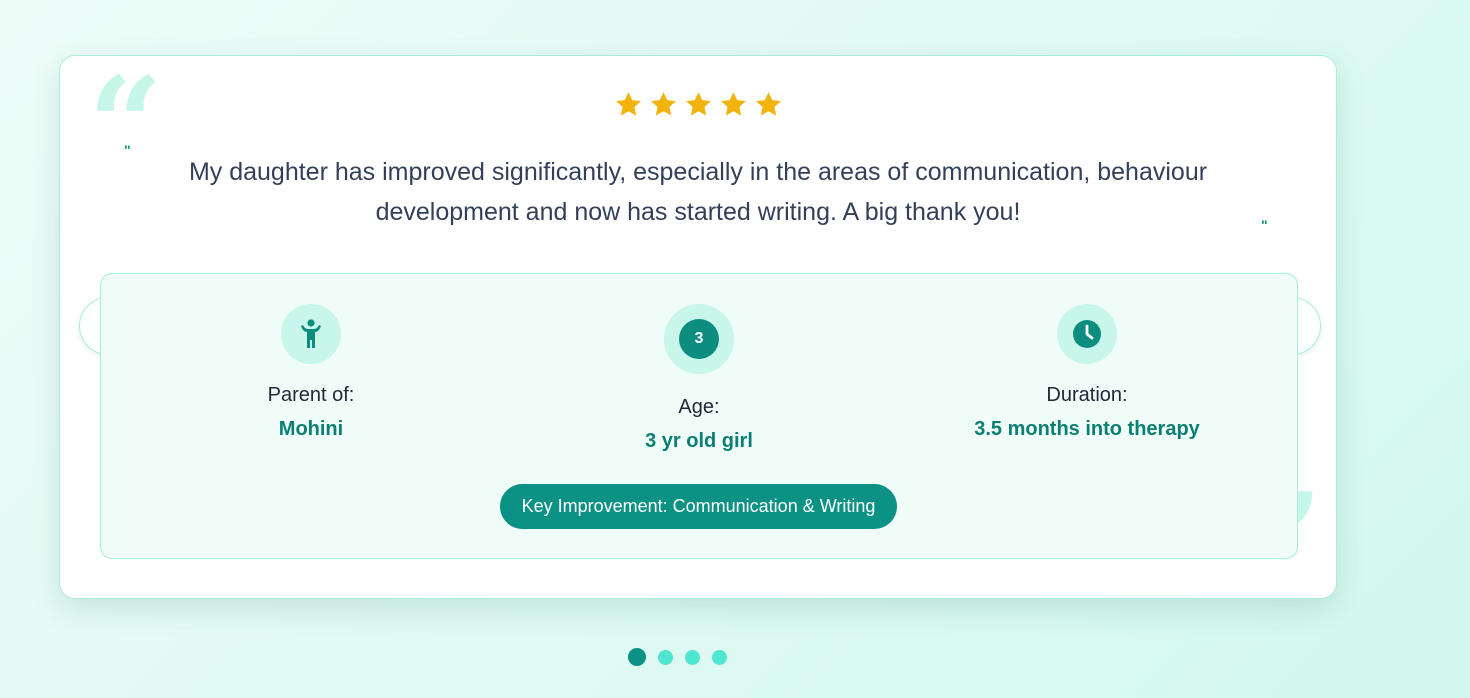 The width and height of the screenshot is (1470, 698). I want to click on age-info: 3 Age: 3 yr old girl, so click(699, 378).